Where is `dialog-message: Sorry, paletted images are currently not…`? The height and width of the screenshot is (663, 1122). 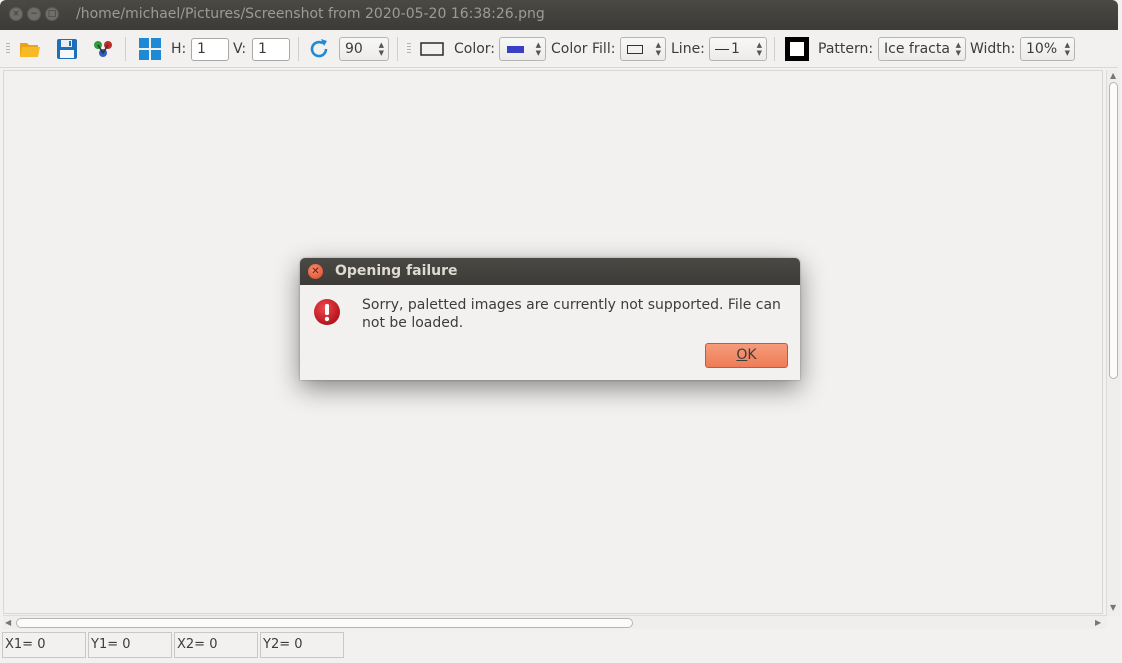
dialog-message: Sorry, paletted images are currently not… is located at coordinates (571, 314).